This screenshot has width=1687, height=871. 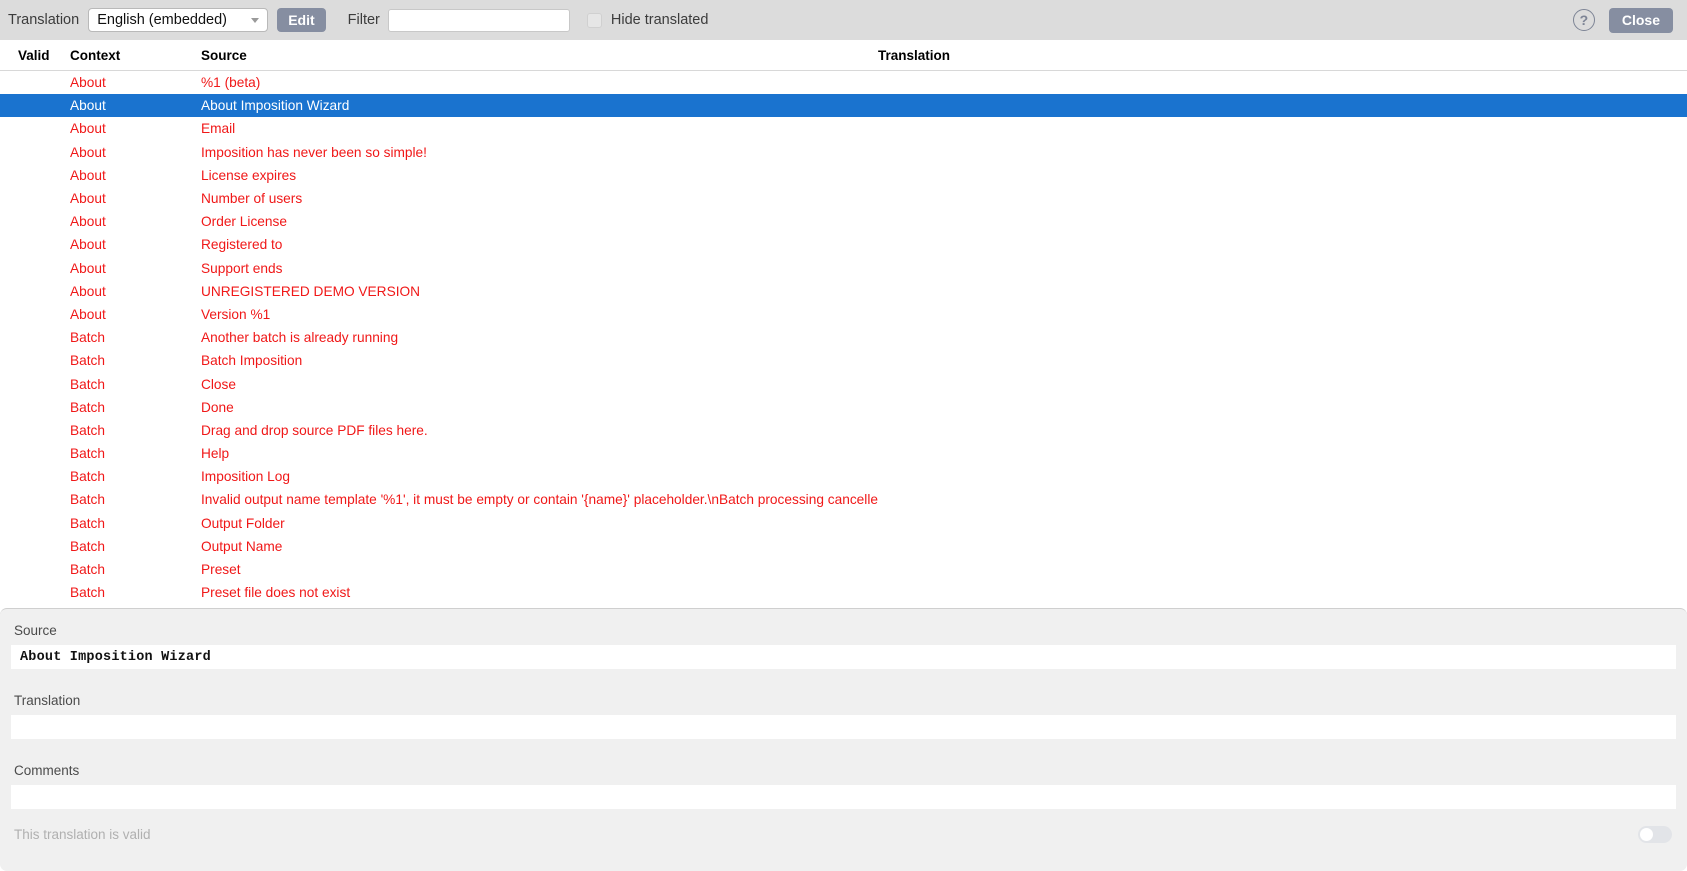 I want to click on table-row: About Version %1, so click(x=843, y=314).